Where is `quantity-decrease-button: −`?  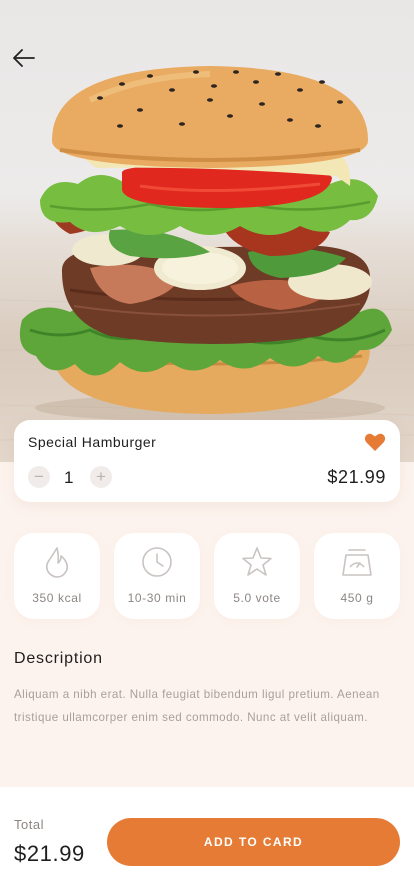
quantity-decrease-button: − is located at coordinates (39, 477).